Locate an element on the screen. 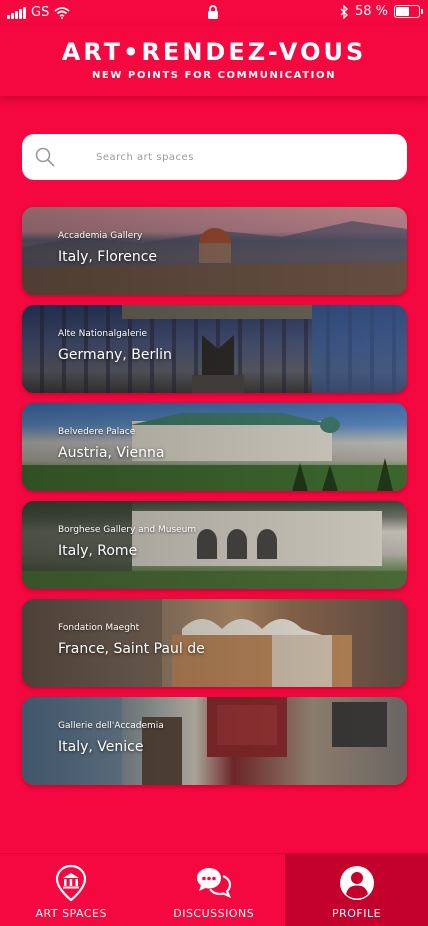  card-title: Belvedere Palace is located at coordinates (97, 432).